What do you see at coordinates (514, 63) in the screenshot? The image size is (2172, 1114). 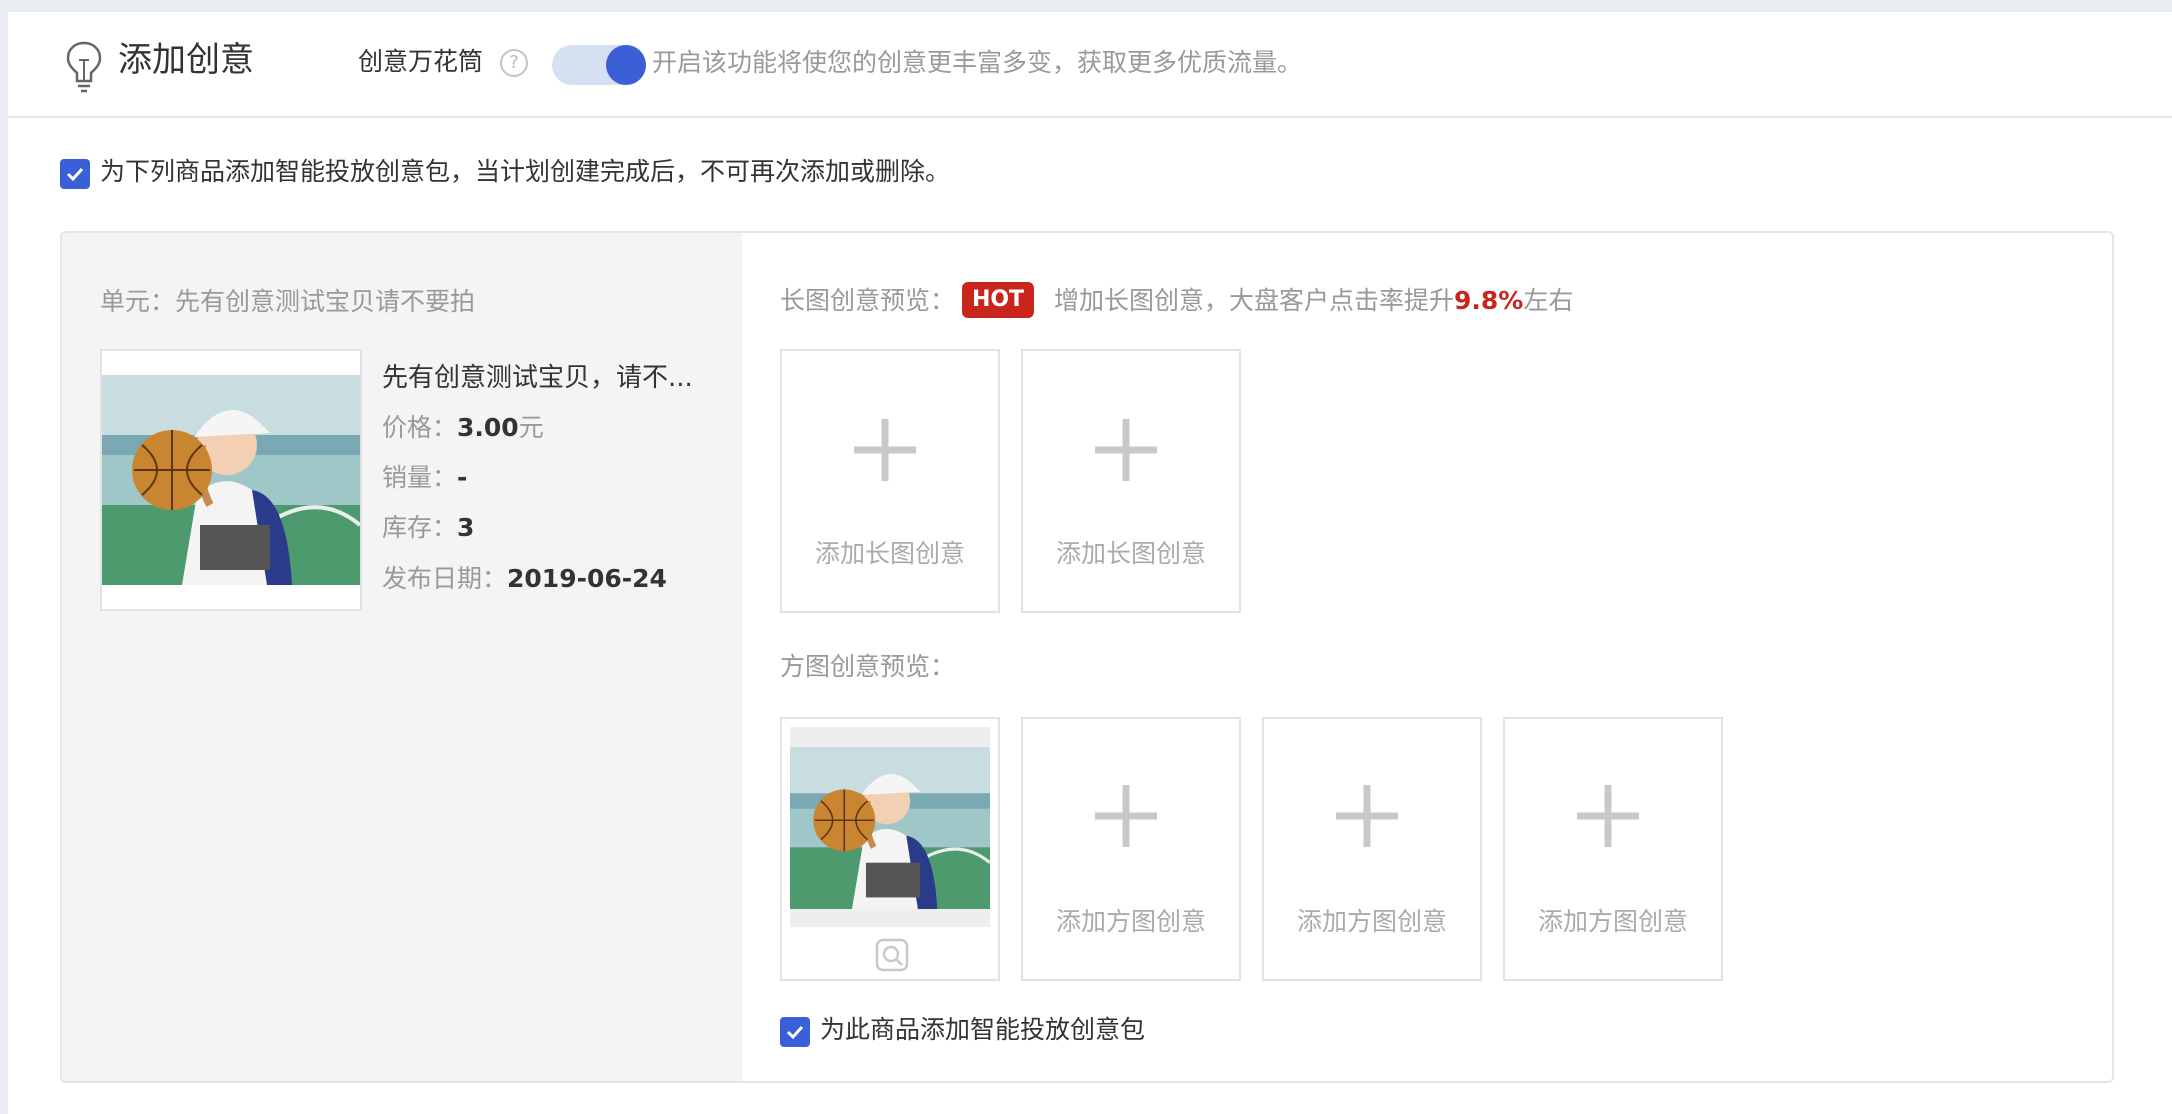 I see `question-circle-icon: ?` at bounding box center [514, 63].